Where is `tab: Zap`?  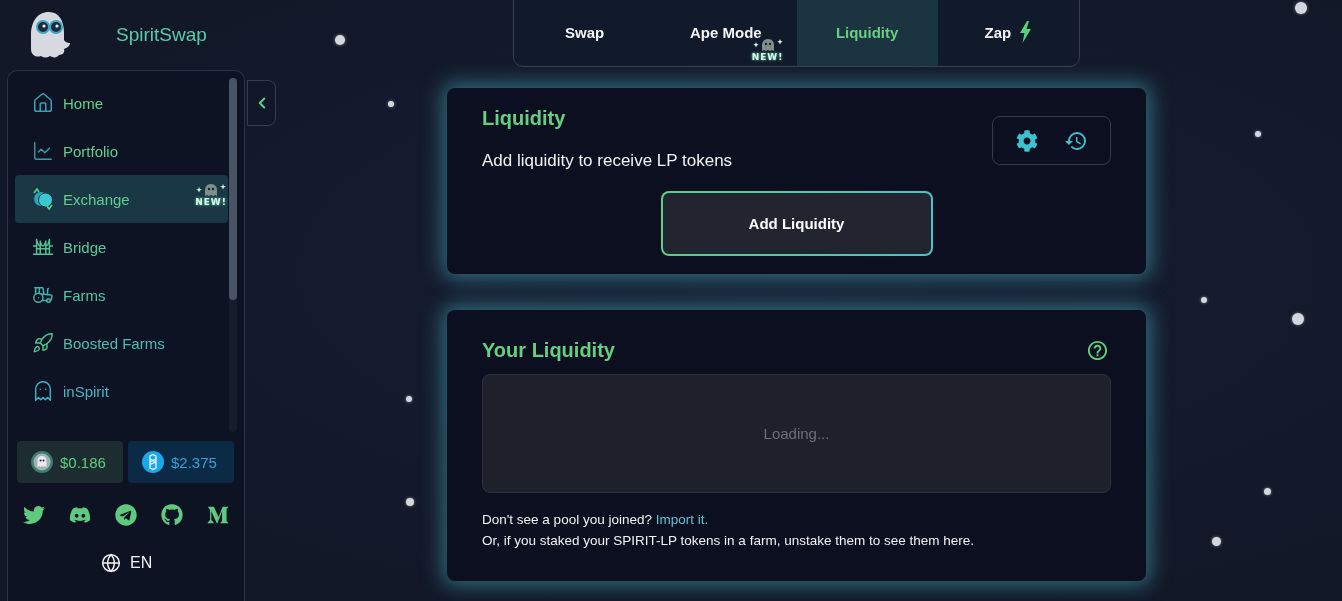 tab: Zap is located at coordinates (1008, 33).